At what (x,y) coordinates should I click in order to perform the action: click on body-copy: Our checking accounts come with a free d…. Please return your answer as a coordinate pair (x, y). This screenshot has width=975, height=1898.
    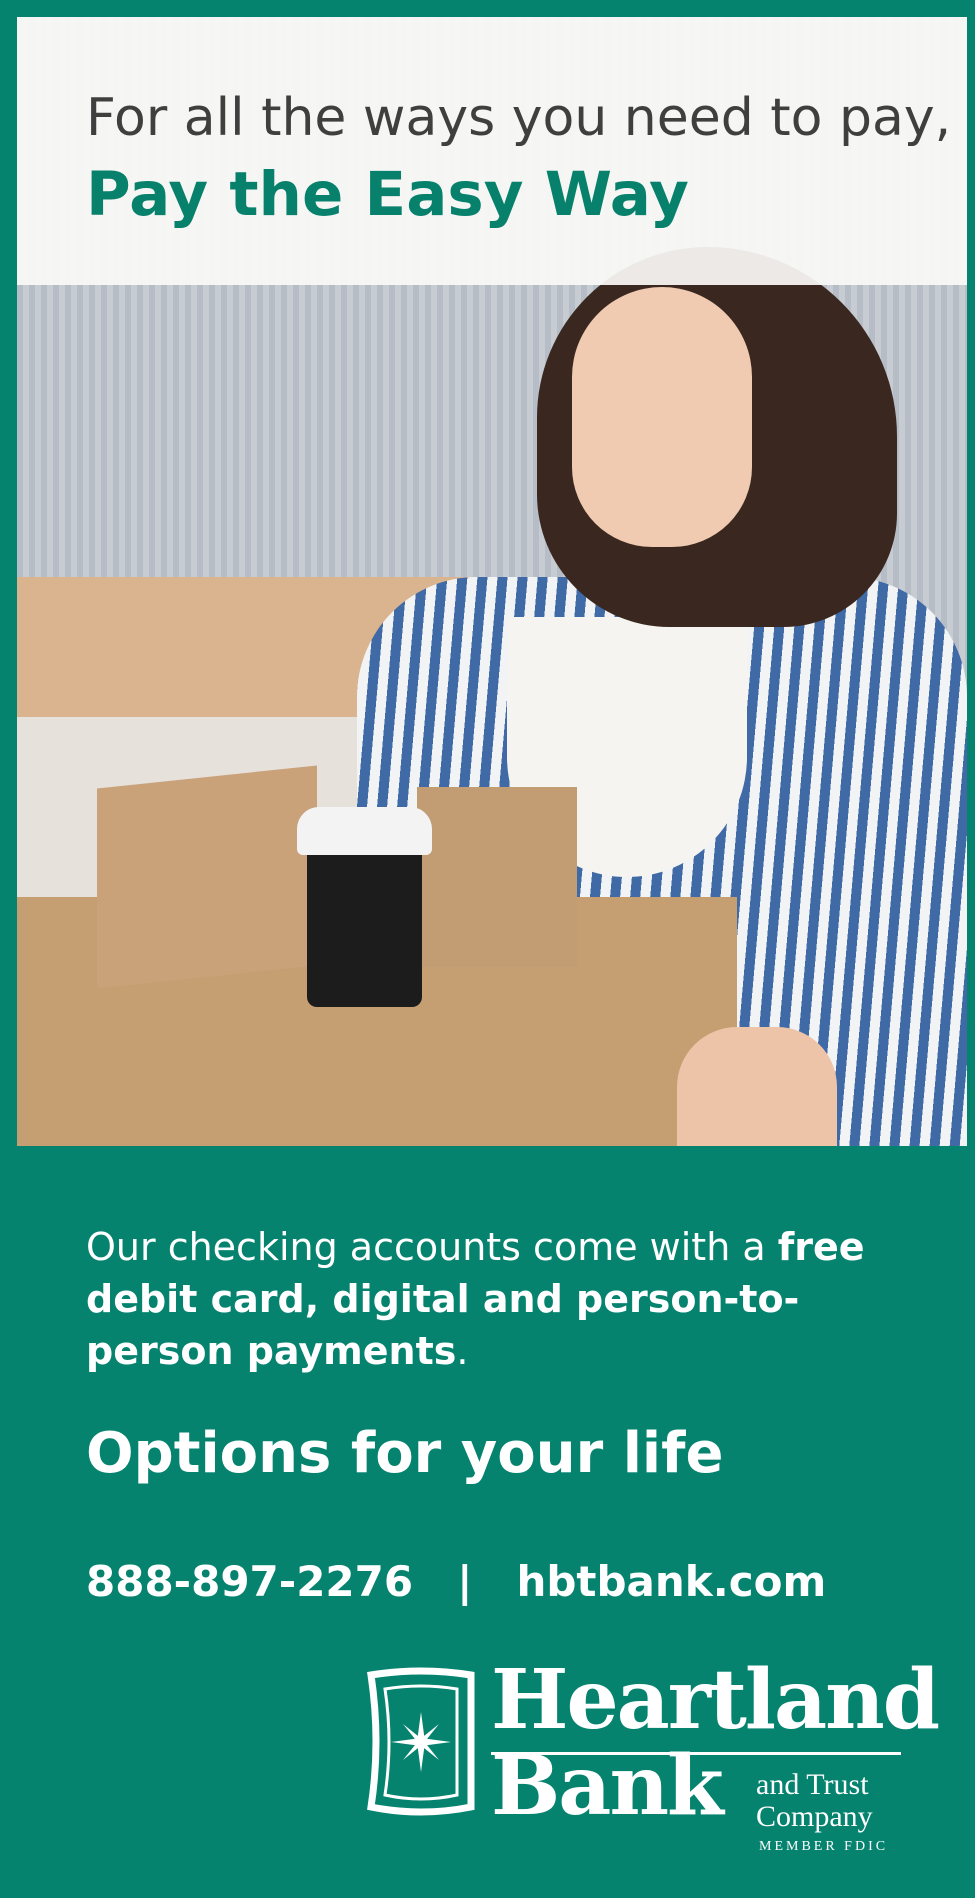
    Looking at the image, I should click on (496, 1299).